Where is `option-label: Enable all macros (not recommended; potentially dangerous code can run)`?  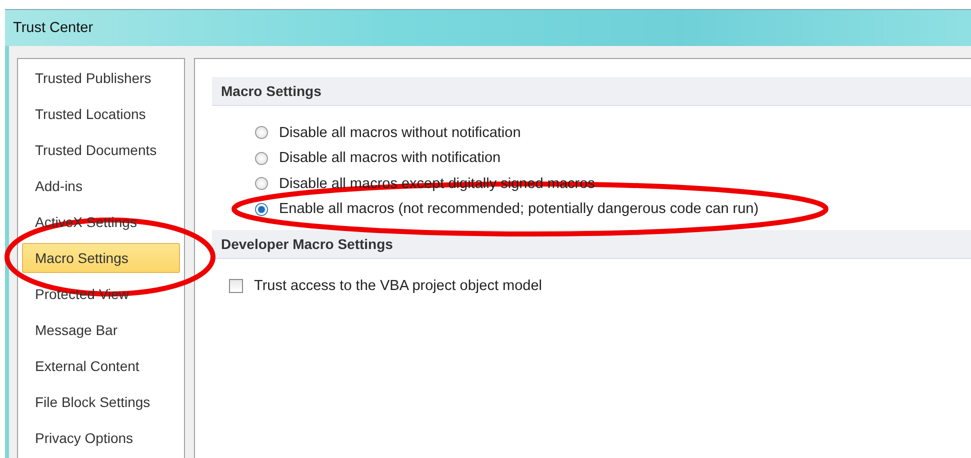 option-label: Enable all macros (not recommended; potentially dangerous code can run) is located at coordinates (519, 209).